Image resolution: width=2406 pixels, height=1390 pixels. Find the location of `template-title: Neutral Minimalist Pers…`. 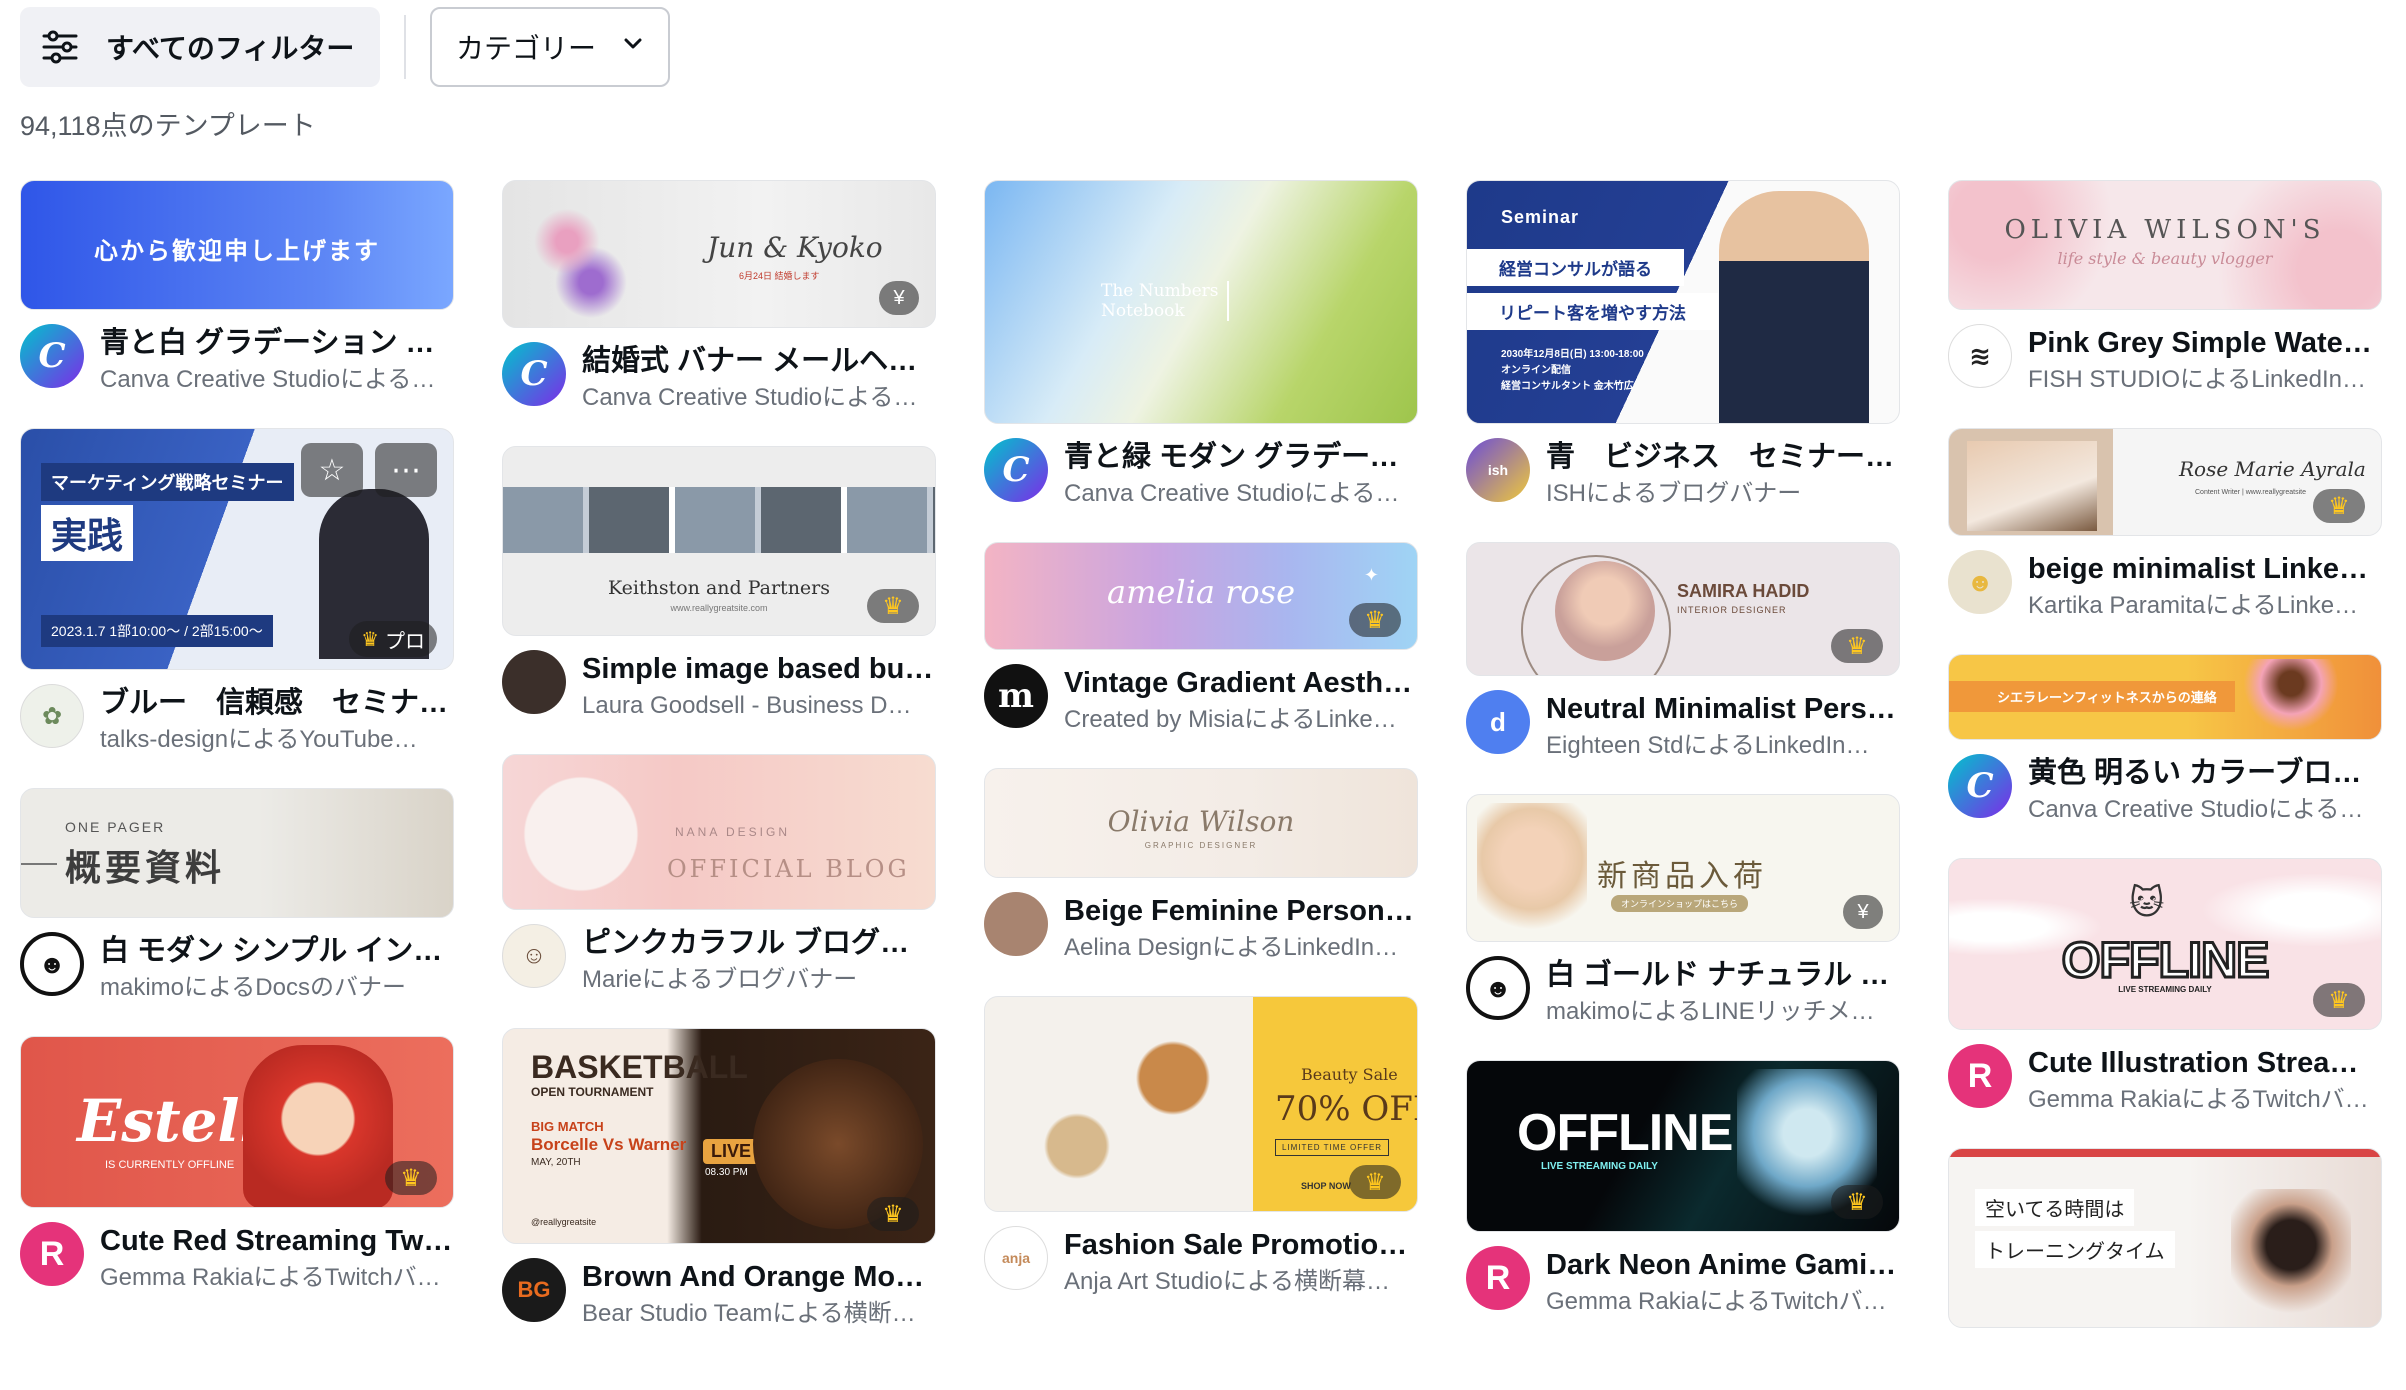

template-title: Neutral Minimalist Pers… is located at coordinates (1723, 709).